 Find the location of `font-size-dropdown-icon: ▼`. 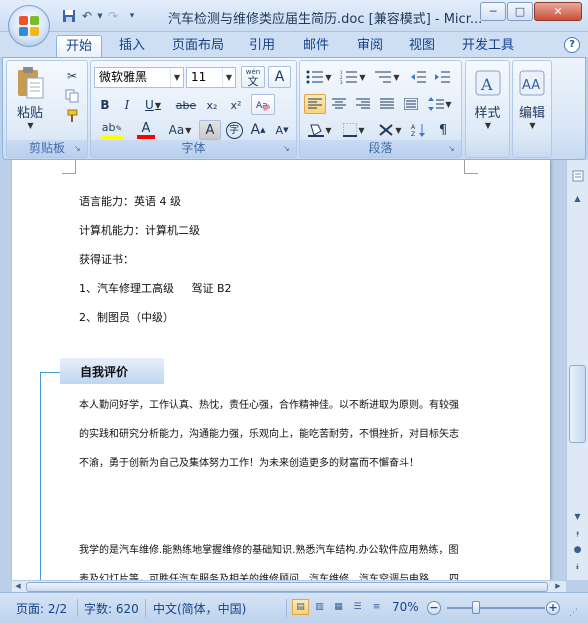

font-size-dropdown-icon: ▼ is located at coordinates (228, 77).